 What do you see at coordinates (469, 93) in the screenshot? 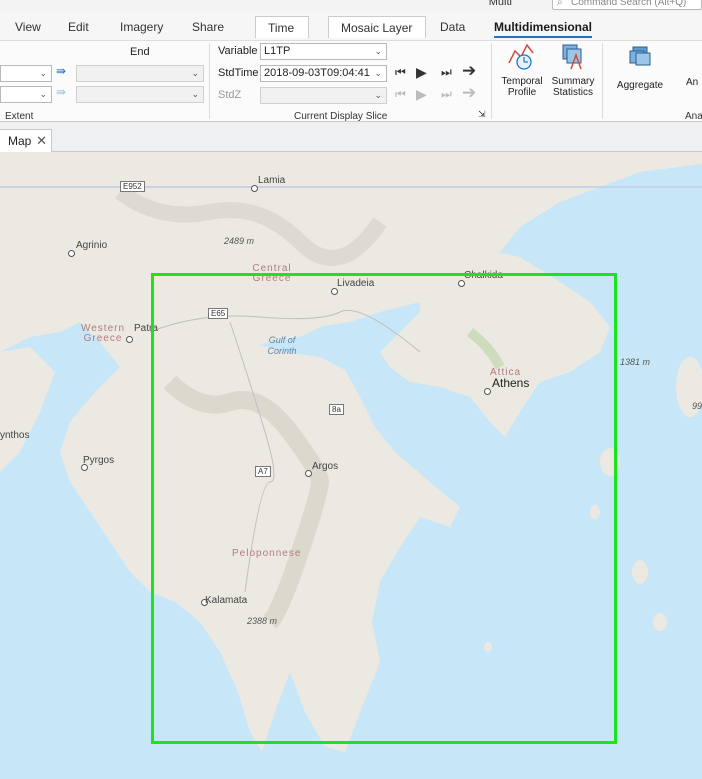
I see `step-forward-arrow-icon-disabled: ➔` at bounding box center [469, 93].